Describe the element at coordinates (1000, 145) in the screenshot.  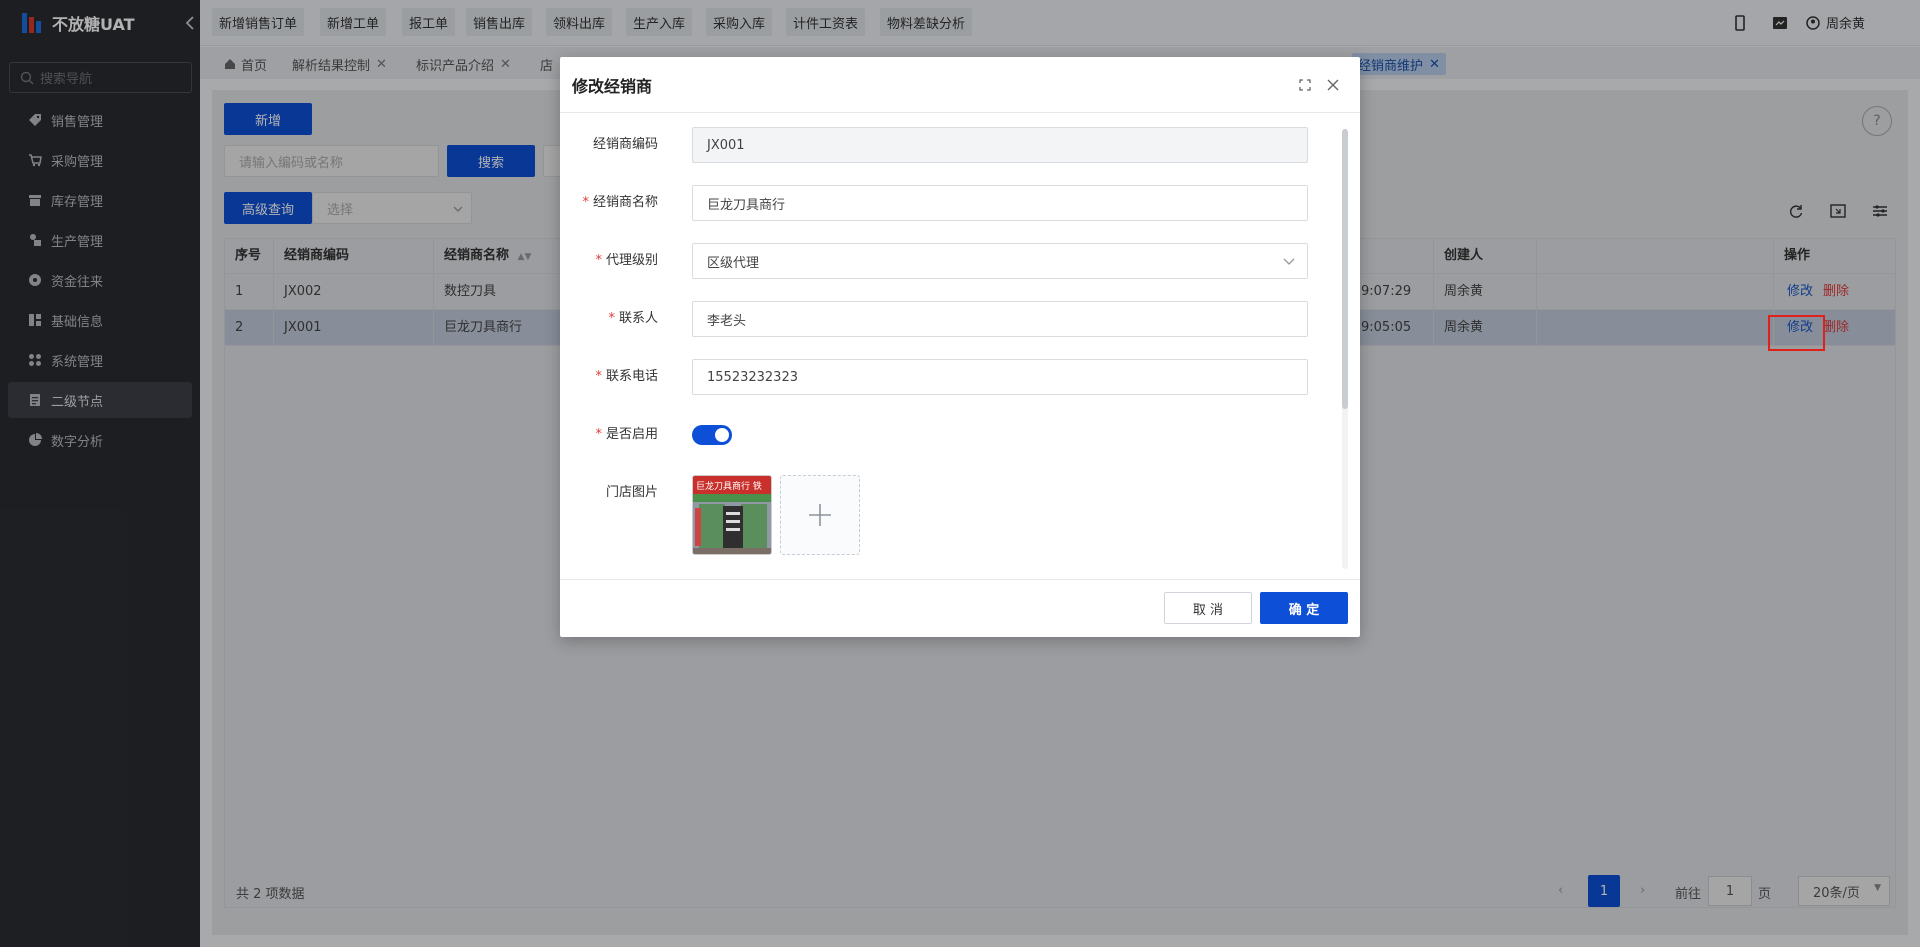
I see `dealer-code-field: JX001` at that location.